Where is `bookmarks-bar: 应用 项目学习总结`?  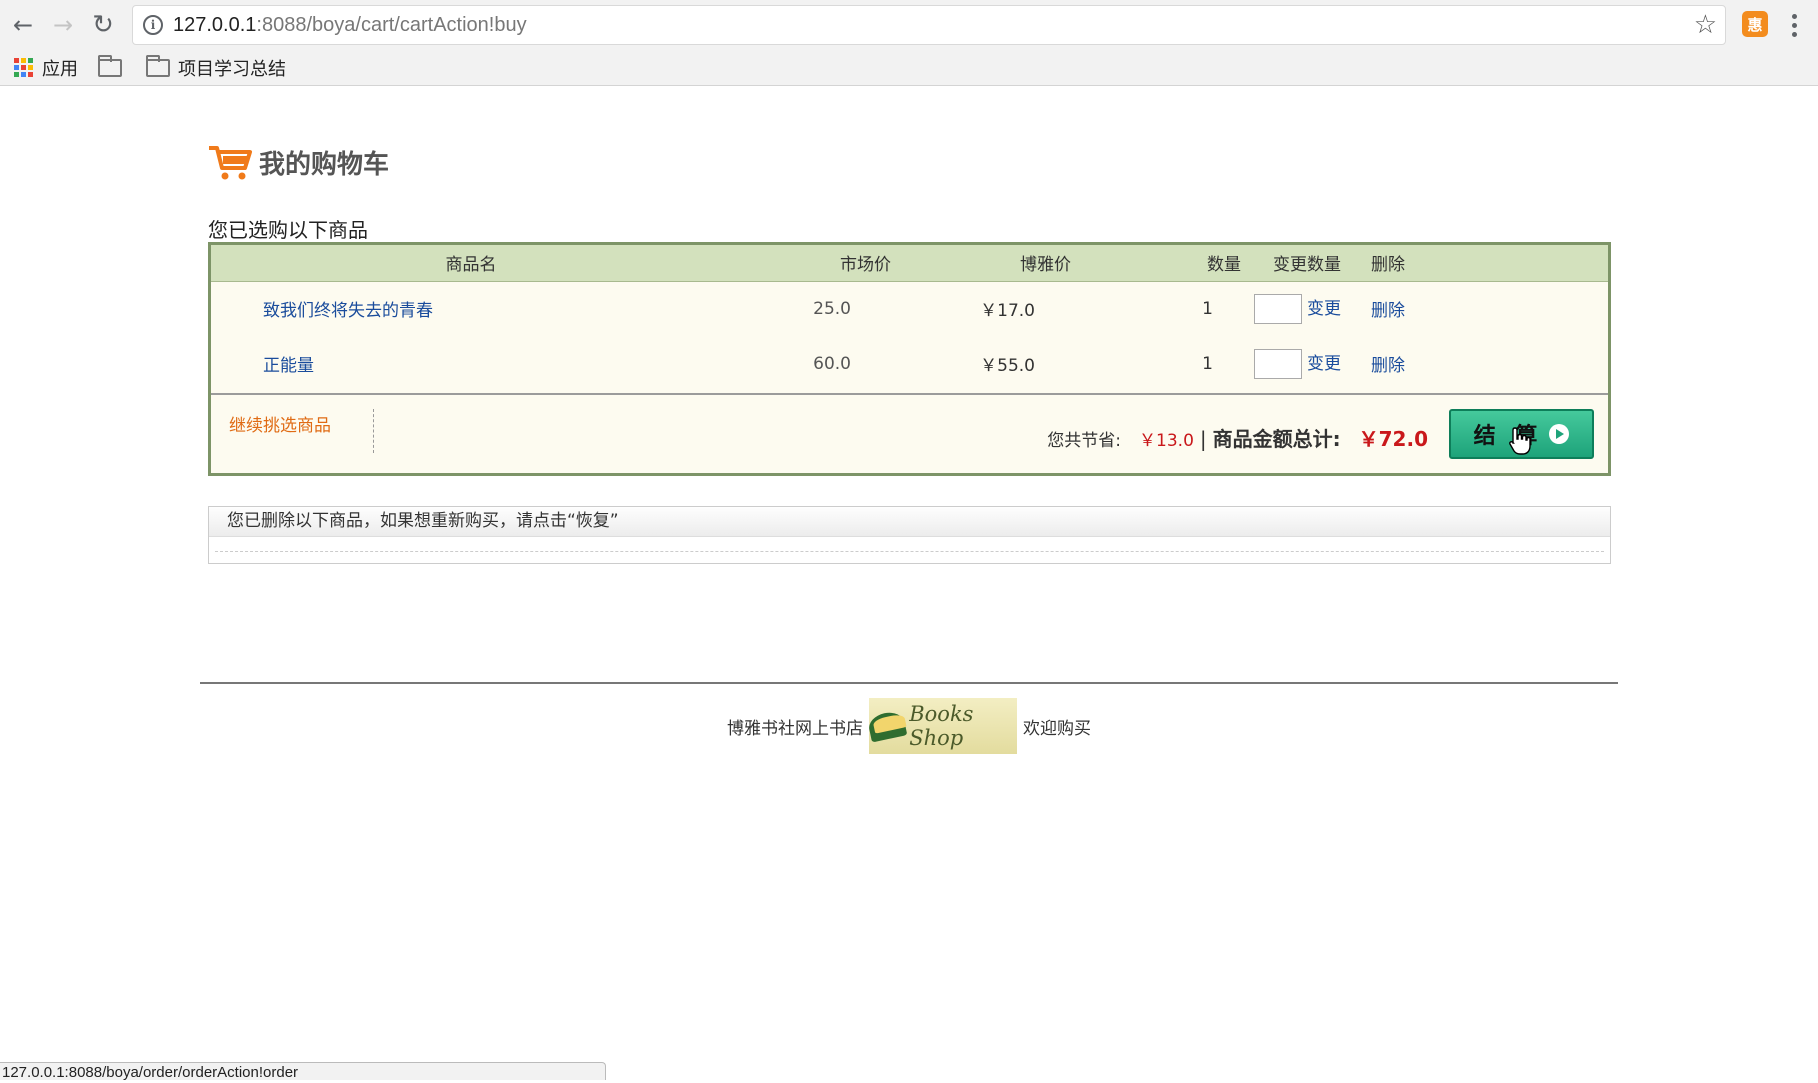 bookmarks-bar: 应用 项目学习总结 is located at coordinates (909, 68).